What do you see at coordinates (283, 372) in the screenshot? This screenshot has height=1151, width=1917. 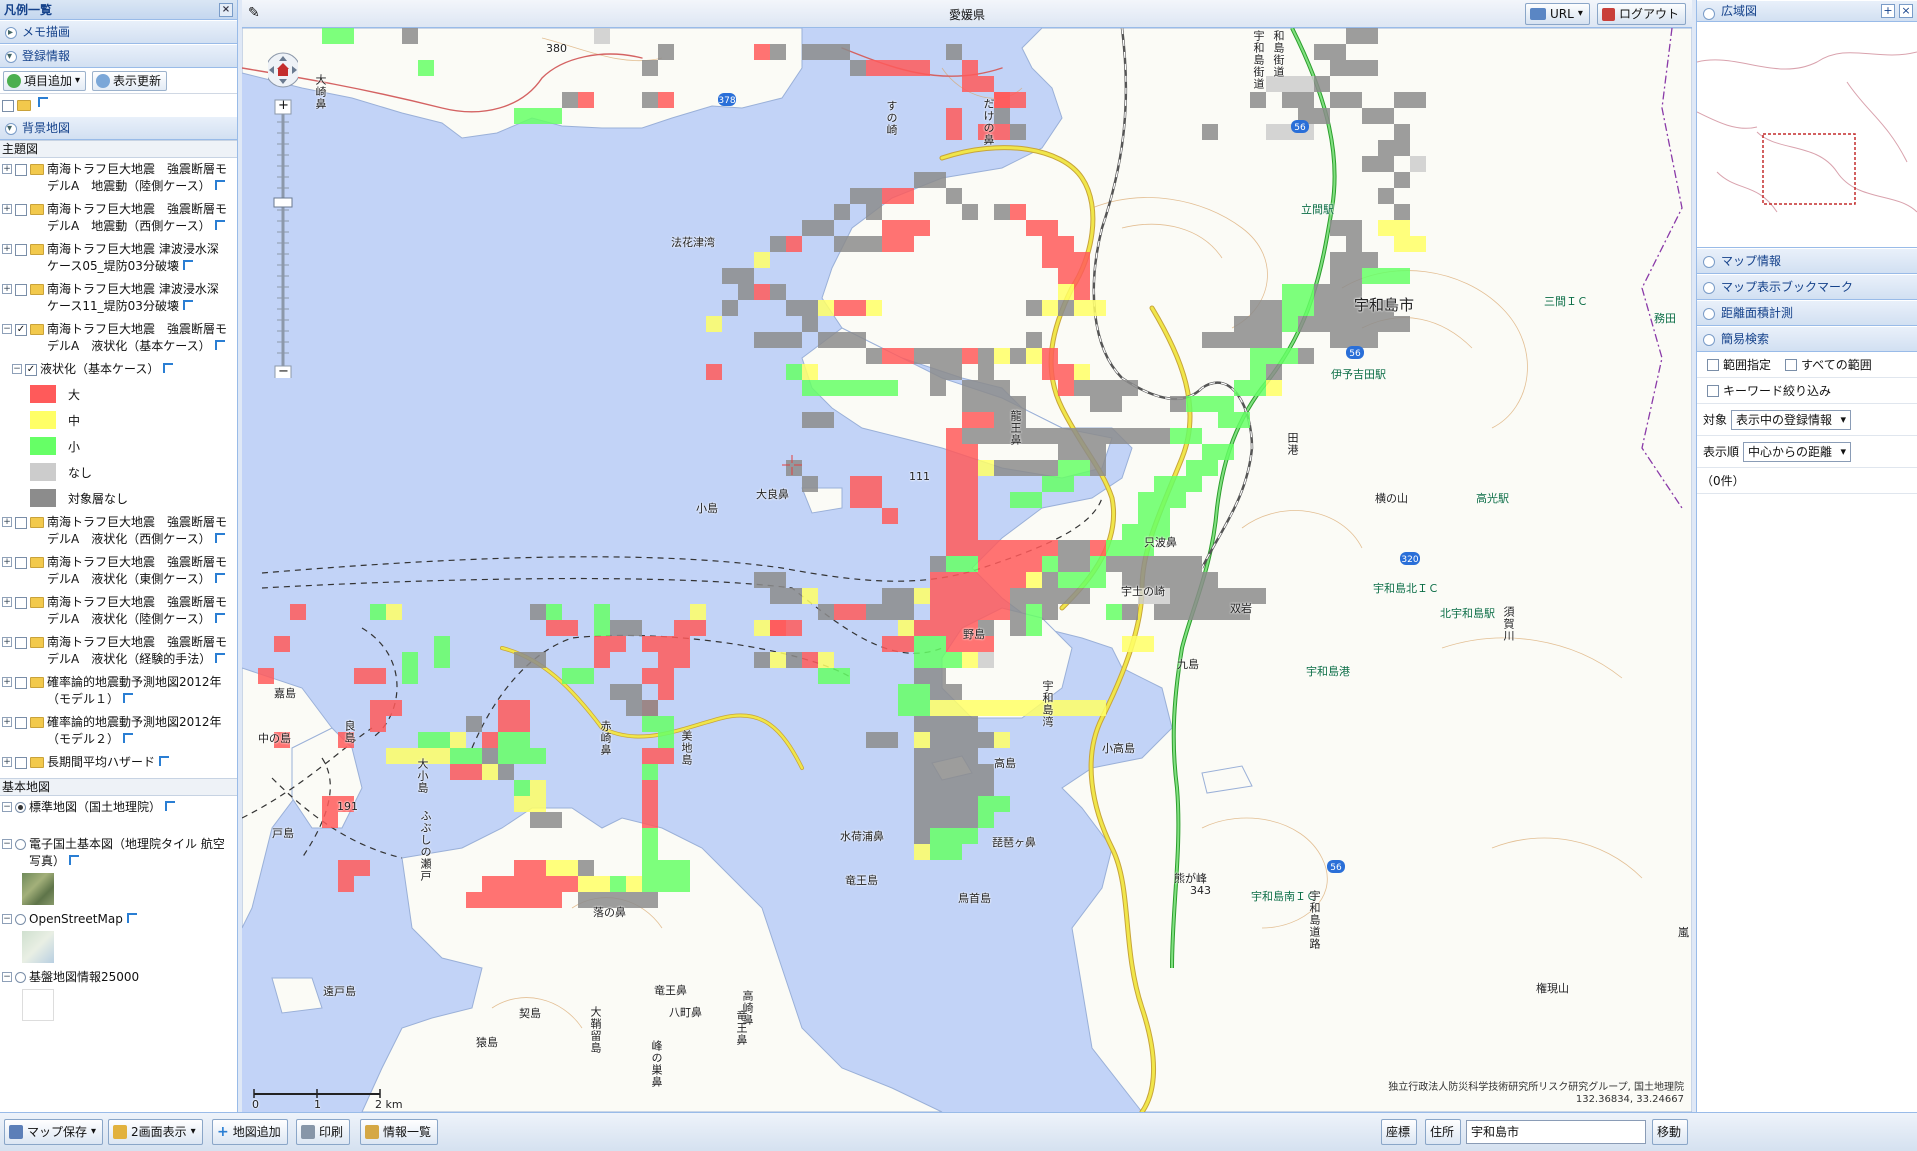 I see `zoom-out-label: −` at bounding box center [283, 372].